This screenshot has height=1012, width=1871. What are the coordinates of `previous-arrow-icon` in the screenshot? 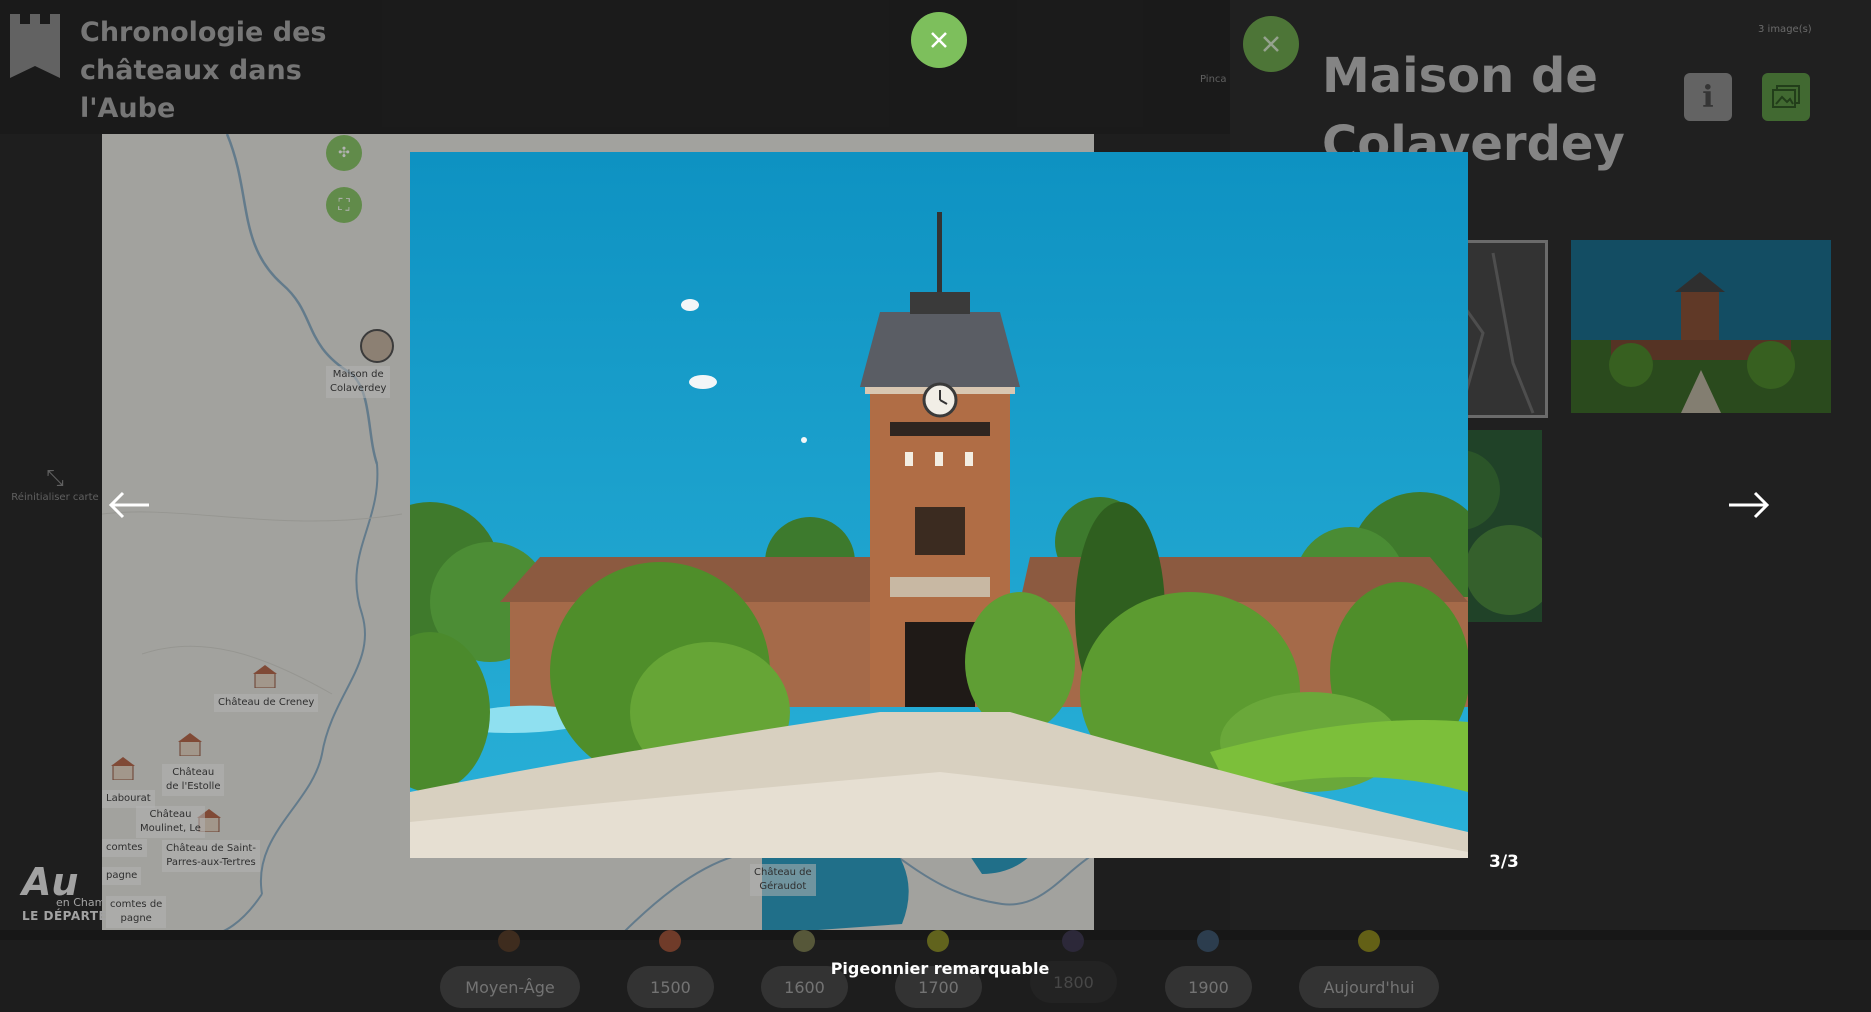 It's located at (129, 505).